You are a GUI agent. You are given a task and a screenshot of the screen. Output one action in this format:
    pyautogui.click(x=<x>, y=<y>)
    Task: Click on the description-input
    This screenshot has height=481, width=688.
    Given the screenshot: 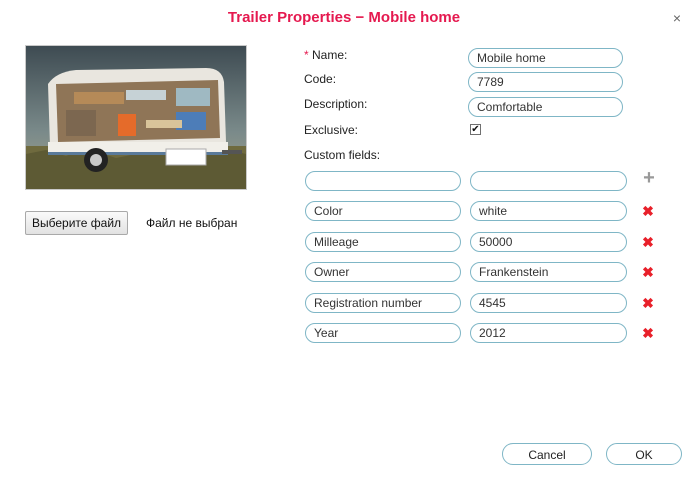 What is the action you would take?
    pyautogui.click(x=545, y=107)
    